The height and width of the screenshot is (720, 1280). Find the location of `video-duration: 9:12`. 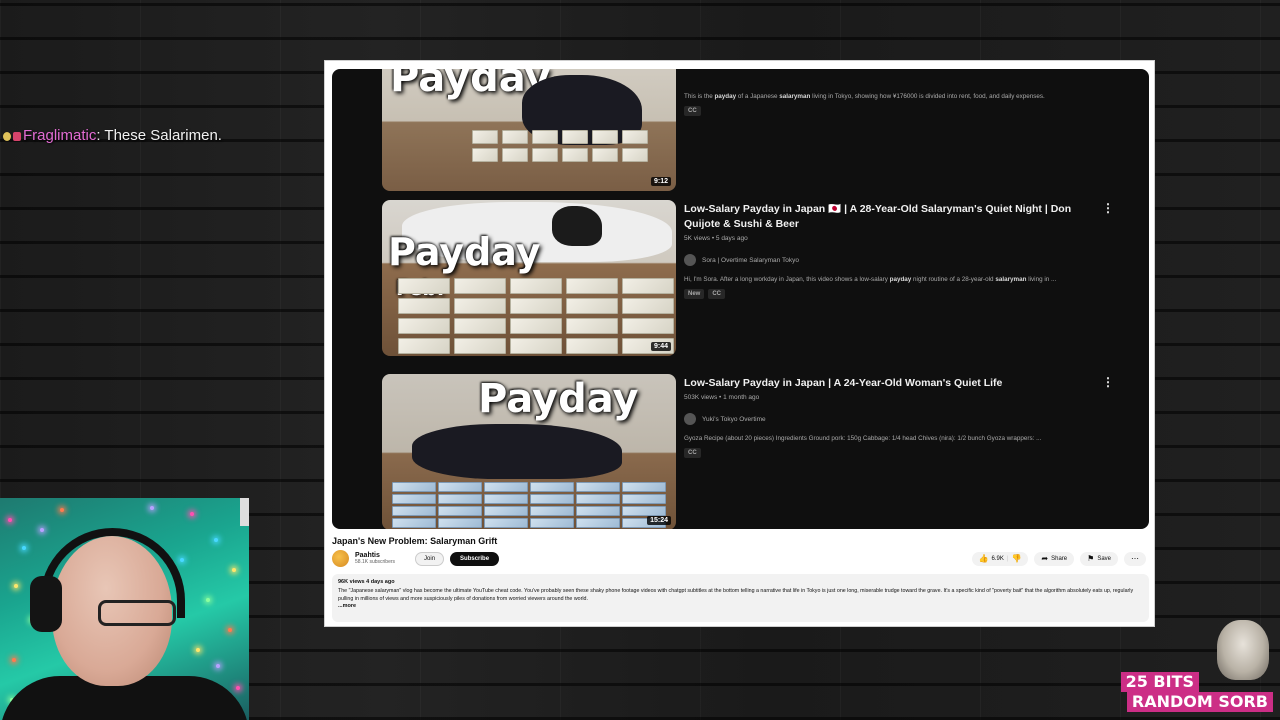

video-duration: 9:12 is located at coordinates (660, 181).